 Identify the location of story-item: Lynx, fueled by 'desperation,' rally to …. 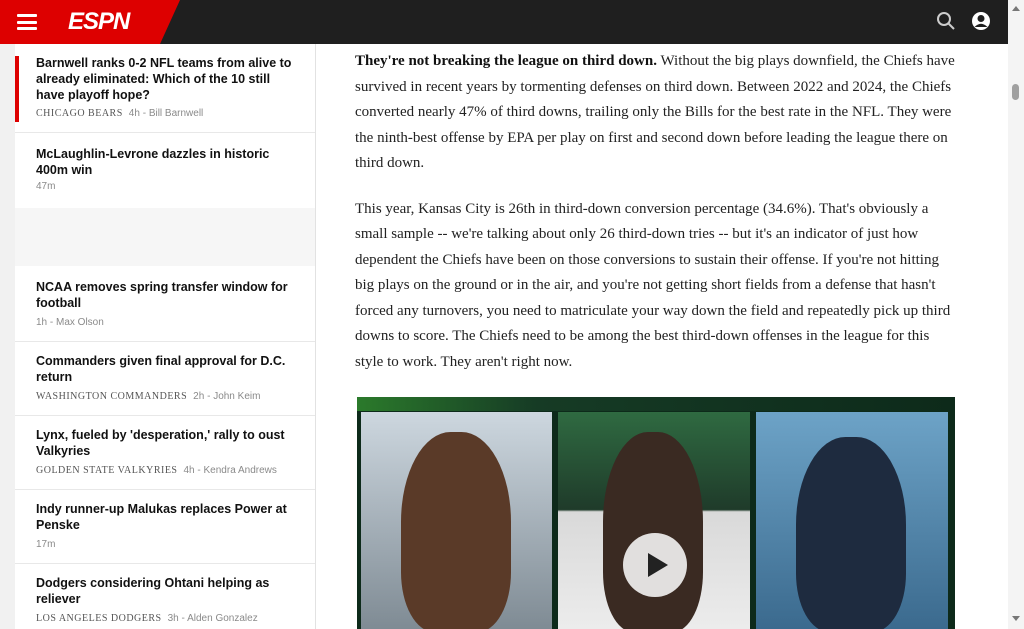
(165, 452).